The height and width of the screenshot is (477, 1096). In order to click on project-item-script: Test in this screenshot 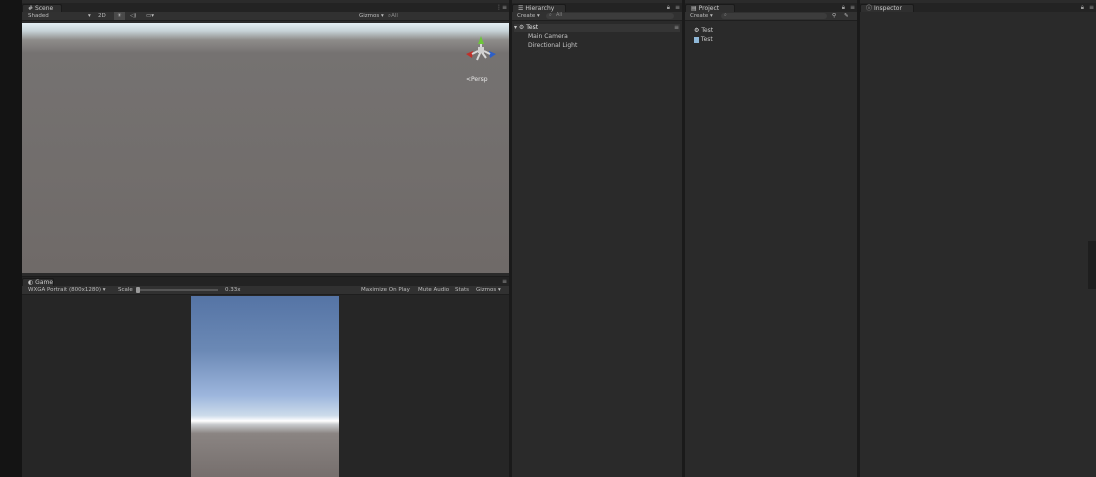, I will do `click(703, 40)`.